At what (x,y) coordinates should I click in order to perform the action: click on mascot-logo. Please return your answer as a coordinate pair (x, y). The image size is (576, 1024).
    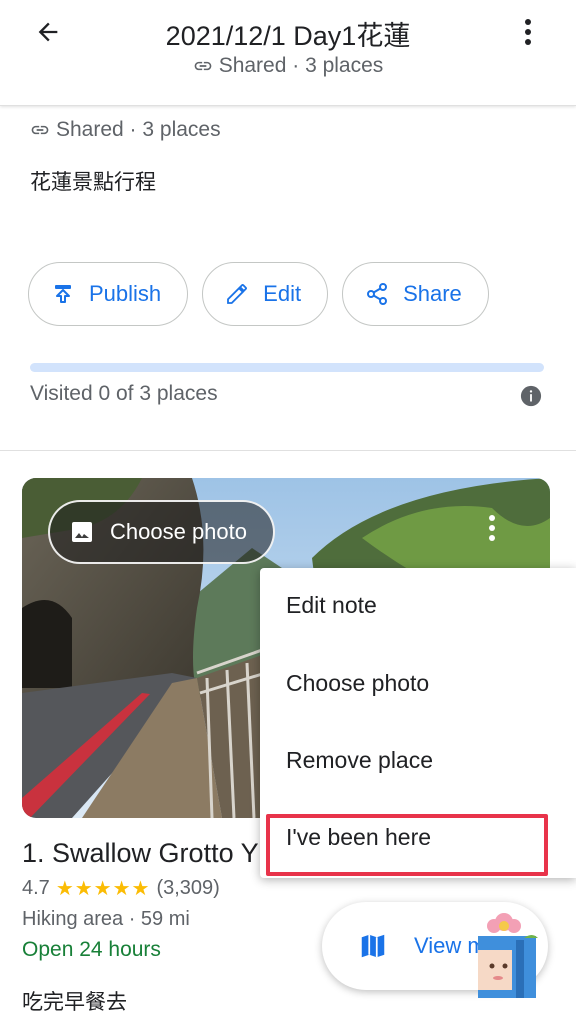
    Looking at the image, I should click on (508, 955).